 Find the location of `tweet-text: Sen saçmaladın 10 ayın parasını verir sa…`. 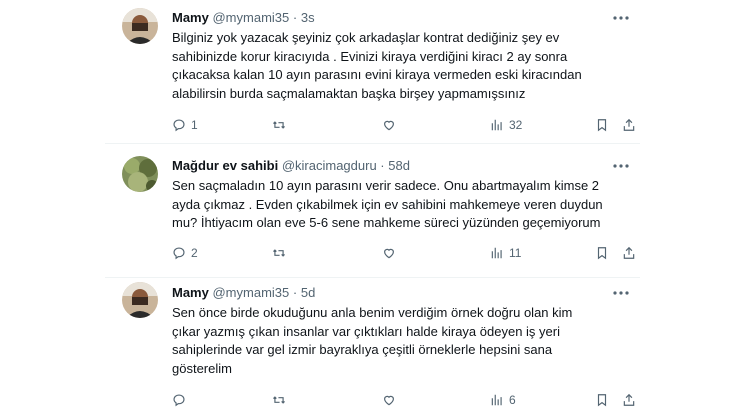

tweet-text: Sen saçmaladın 10 ayın parasını verir sa… is located at coordinates (387, 204).